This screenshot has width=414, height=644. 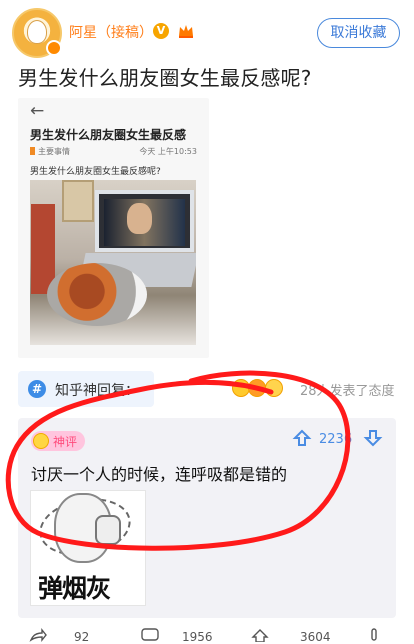 What do you see at coordinates (260, 635) in the screenshot?
I see `like-icon` at bounding box center [260, 635].